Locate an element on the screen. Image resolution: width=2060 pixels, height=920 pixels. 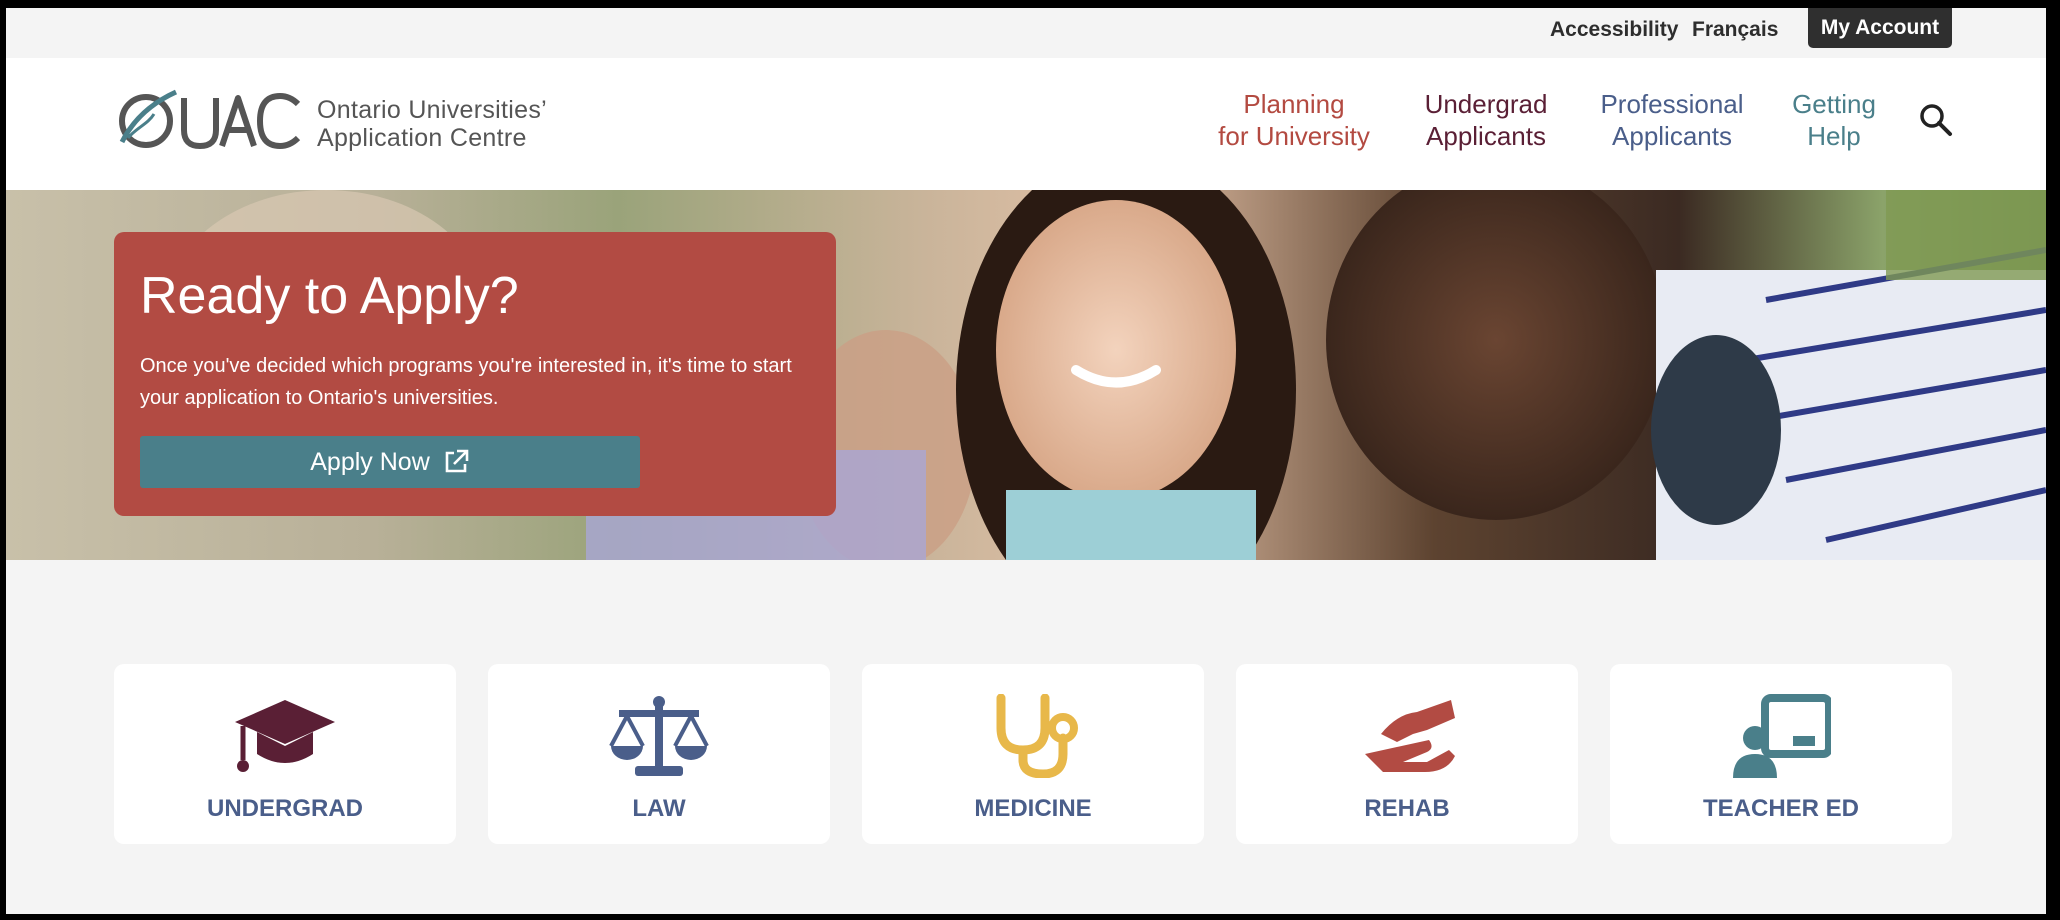
logo-text: Ontario Universities’ Application Centre is located at coordinates (432, 124).